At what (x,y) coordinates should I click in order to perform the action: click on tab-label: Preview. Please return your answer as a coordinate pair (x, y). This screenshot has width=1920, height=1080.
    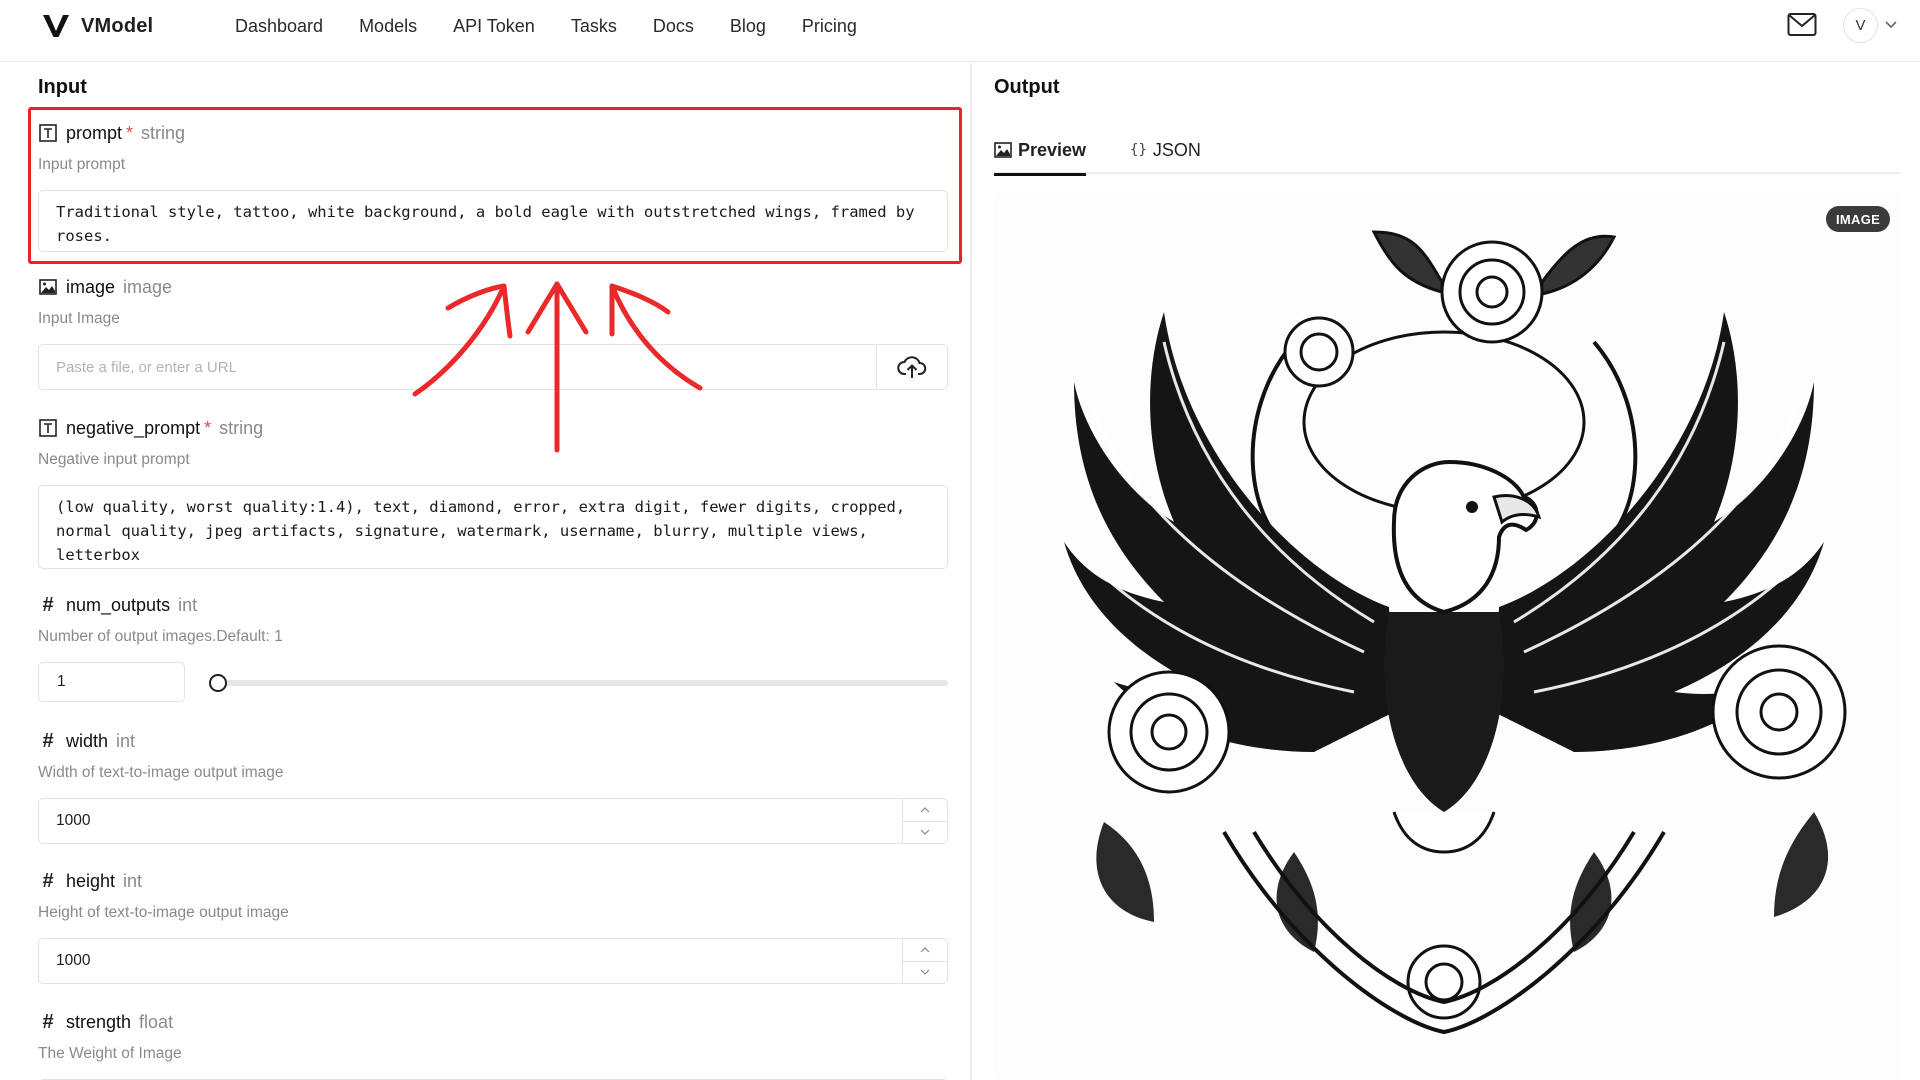
    Looking at the image, I should click on (1052, 149).